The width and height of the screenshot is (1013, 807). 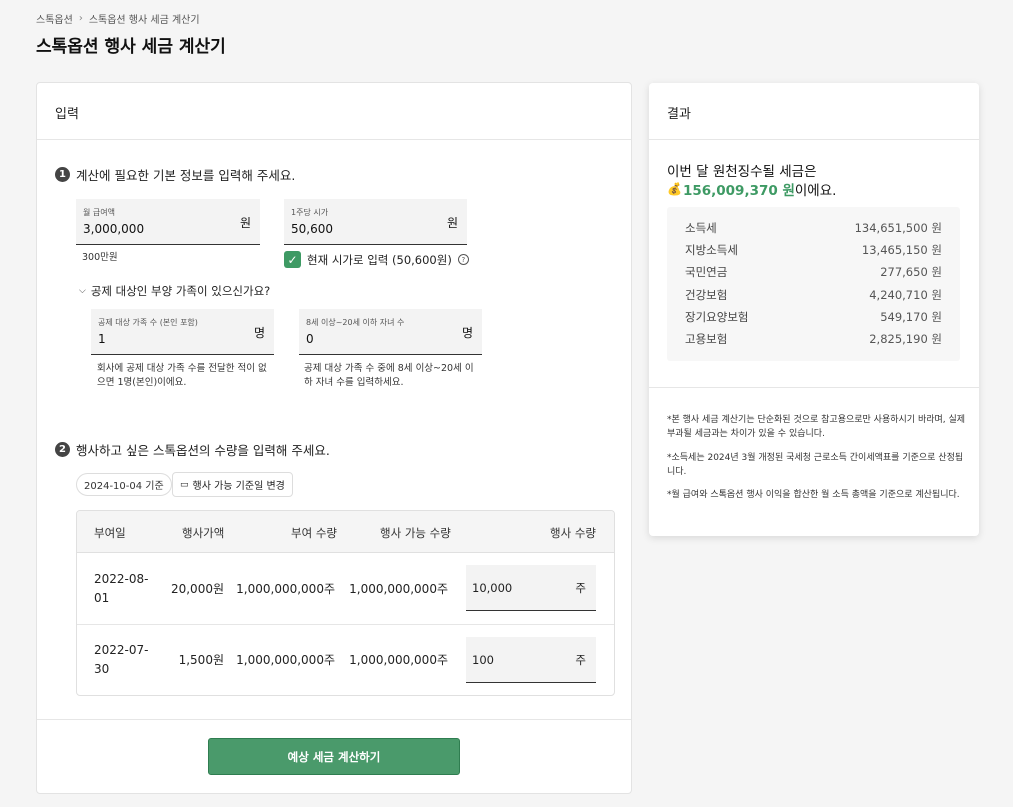 What do you see at coordinates (389, 375) in the screenshot?
I see `children-count-hint: 공제 대상 가족 수 중에 8세 이상~20세 이하 자녀 수를 입력하세요.` at bounding box center [389, 375].